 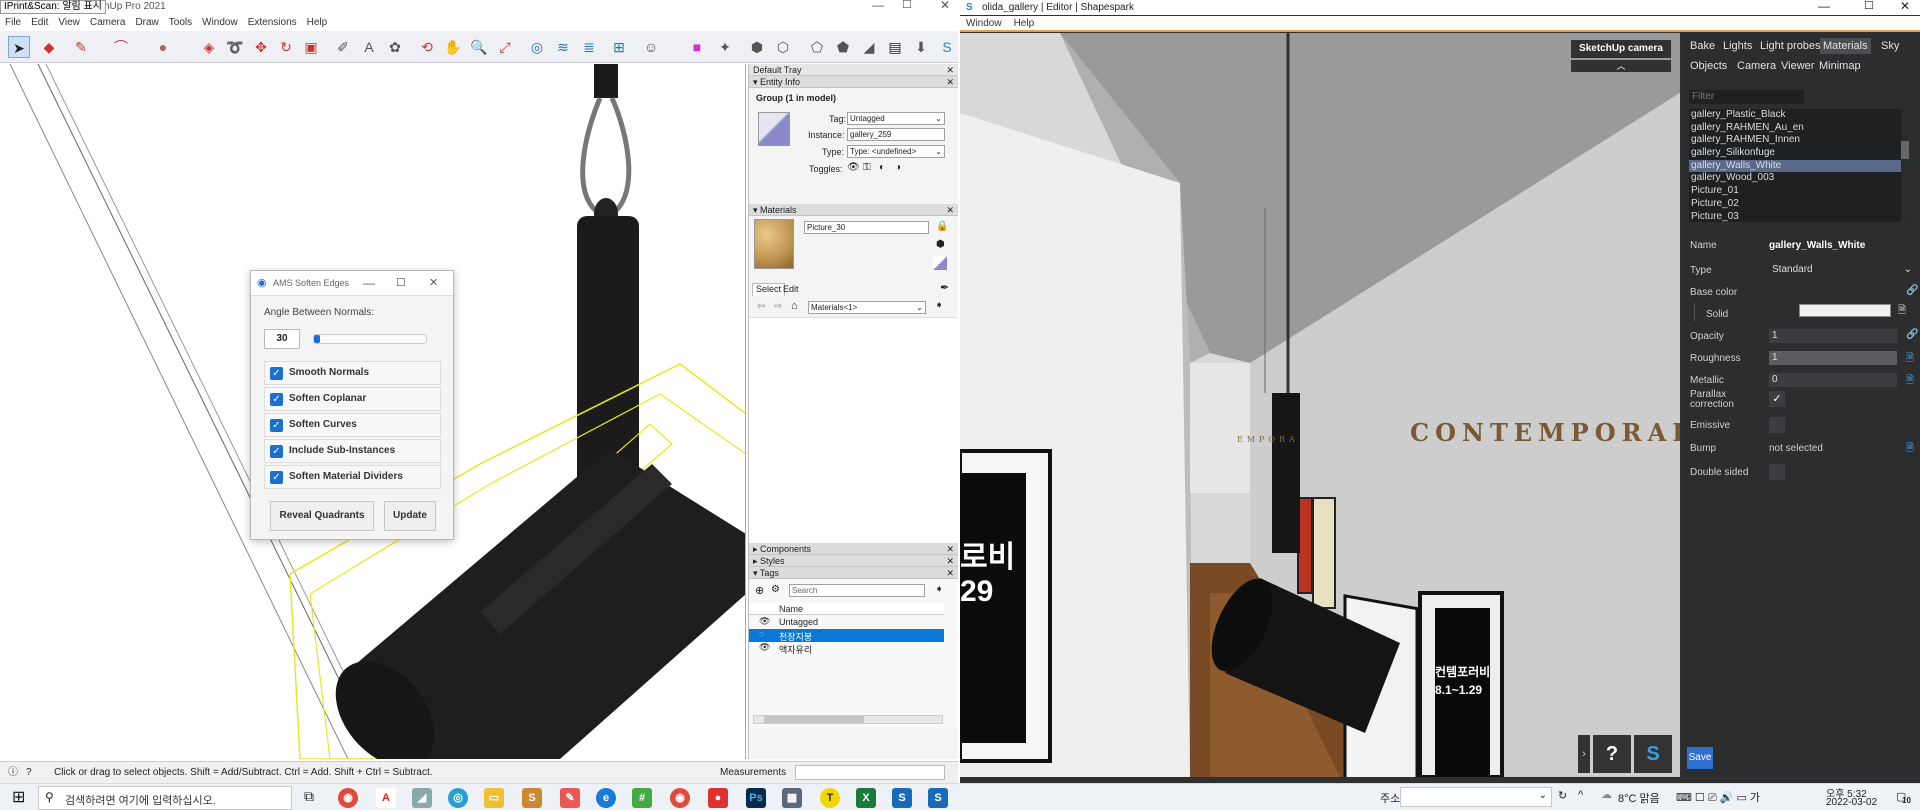 I want to click on material-item: gallery_Wood_003, so click(x=1799, y=178).